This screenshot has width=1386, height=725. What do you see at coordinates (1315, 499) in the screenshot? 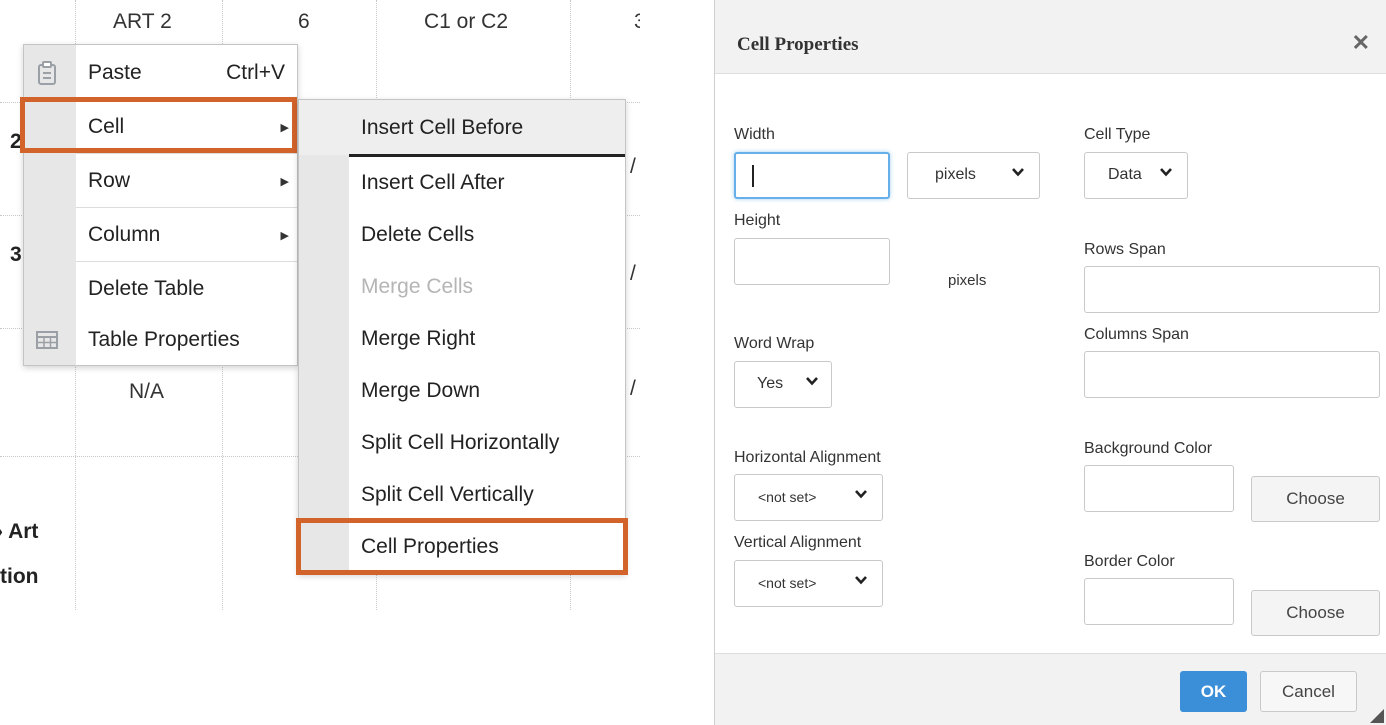
I see `background-color-choose-button: Choose` at bounding box center [1315, 499].